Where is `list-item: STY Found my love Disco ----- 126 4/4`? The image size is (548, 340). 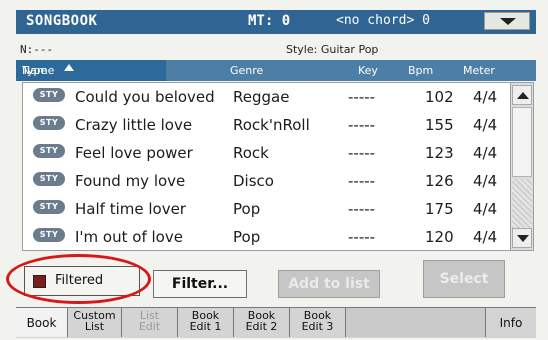
list-item: STY Found my love Disco ----- 126 4/4 is located at coordinates (267, 181).